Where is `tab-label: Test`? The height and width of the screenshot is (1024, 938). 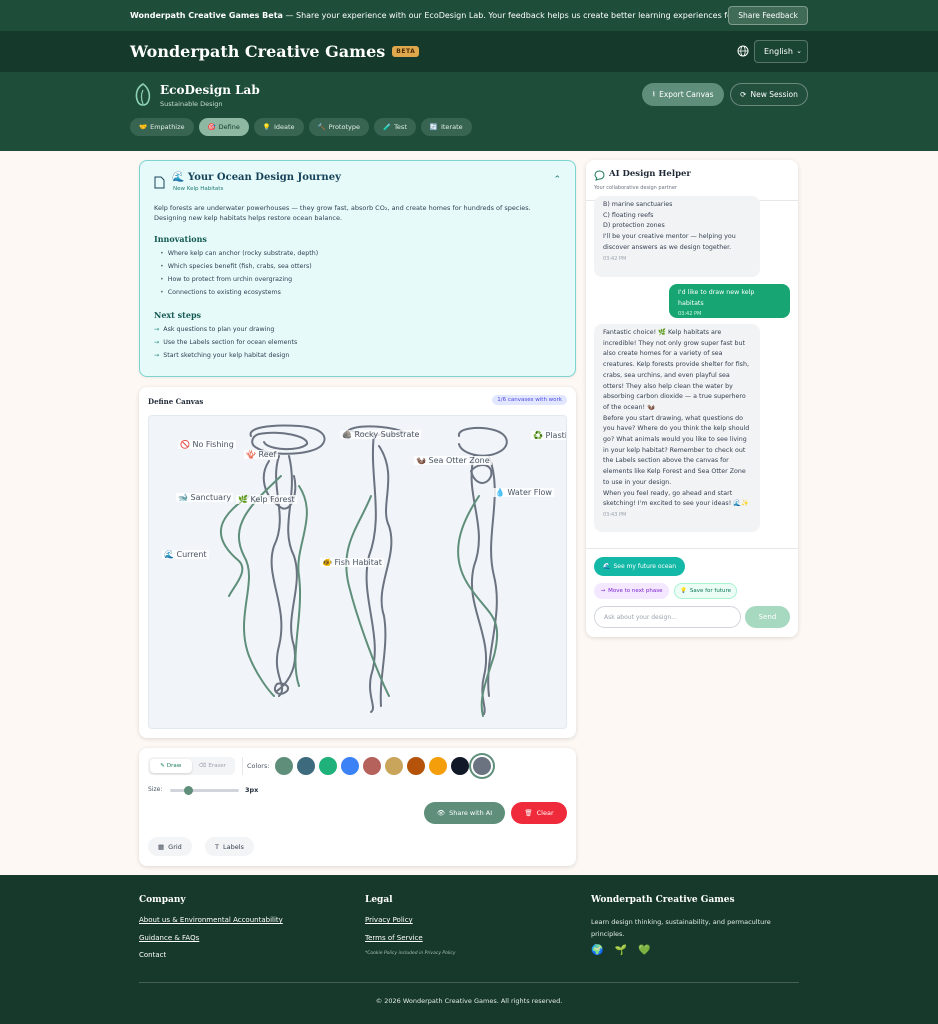 tab-label: Test is located at coordinates (400, 127).